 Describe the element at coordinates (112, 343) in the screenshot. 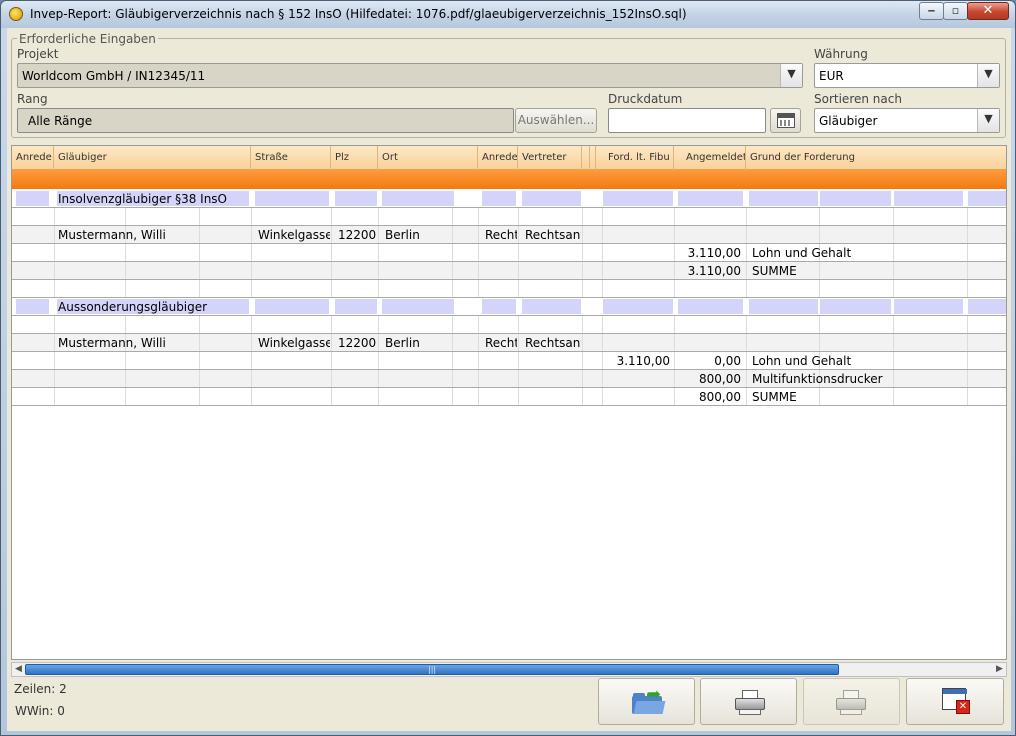

I see `cell-glaeubiger: Mustermann, Willi` at that location.